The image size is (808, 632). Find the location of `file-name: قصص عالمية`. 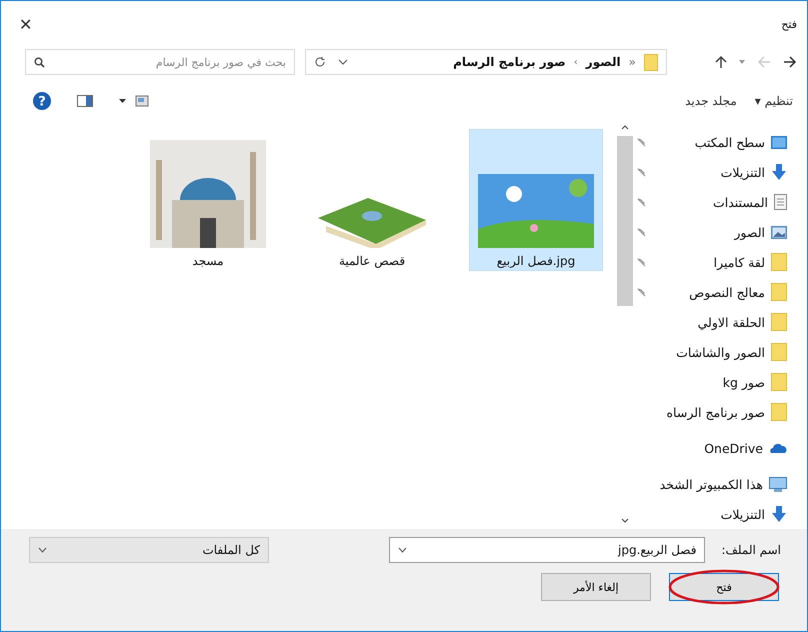

file-name: قصص عالمية is located at coordinates (372, 261).